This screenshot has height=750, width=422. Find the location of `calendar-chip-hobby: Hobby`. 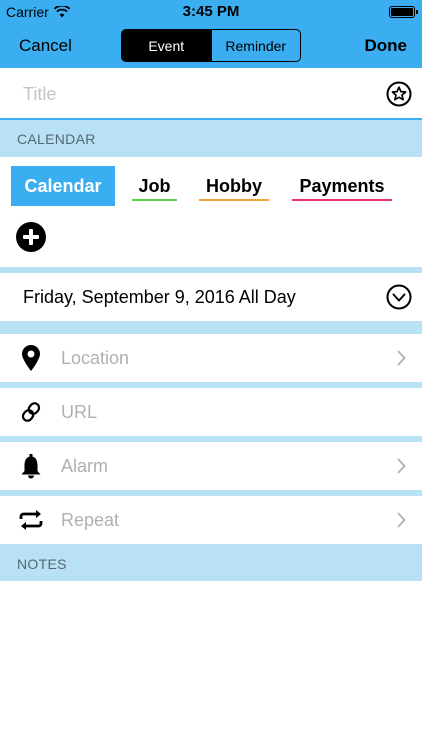

calendar-chip-hobby: Hobby is located at coordinates (234, 186).